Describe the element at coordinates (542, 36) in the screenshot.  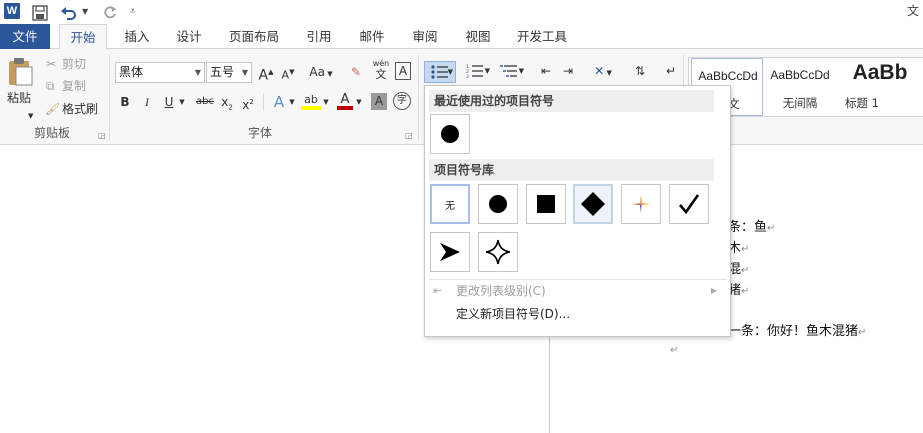
I see `tab-developer: 开发工具` at that location.